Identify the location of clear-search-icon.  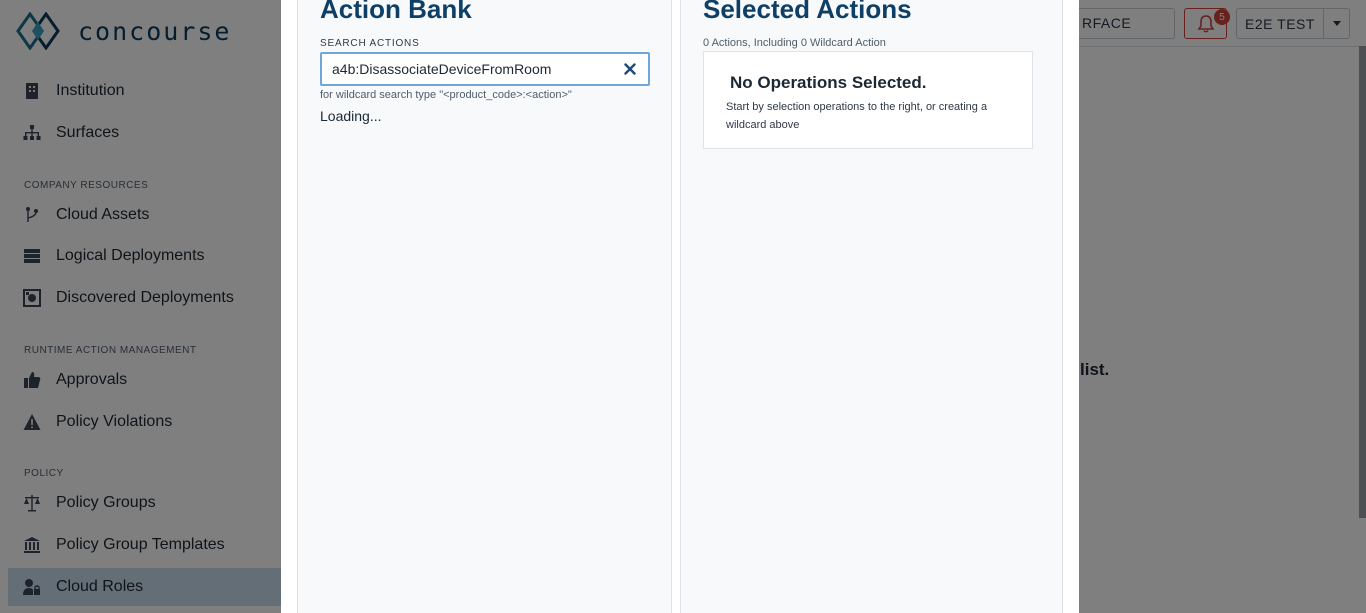
(630, 69).